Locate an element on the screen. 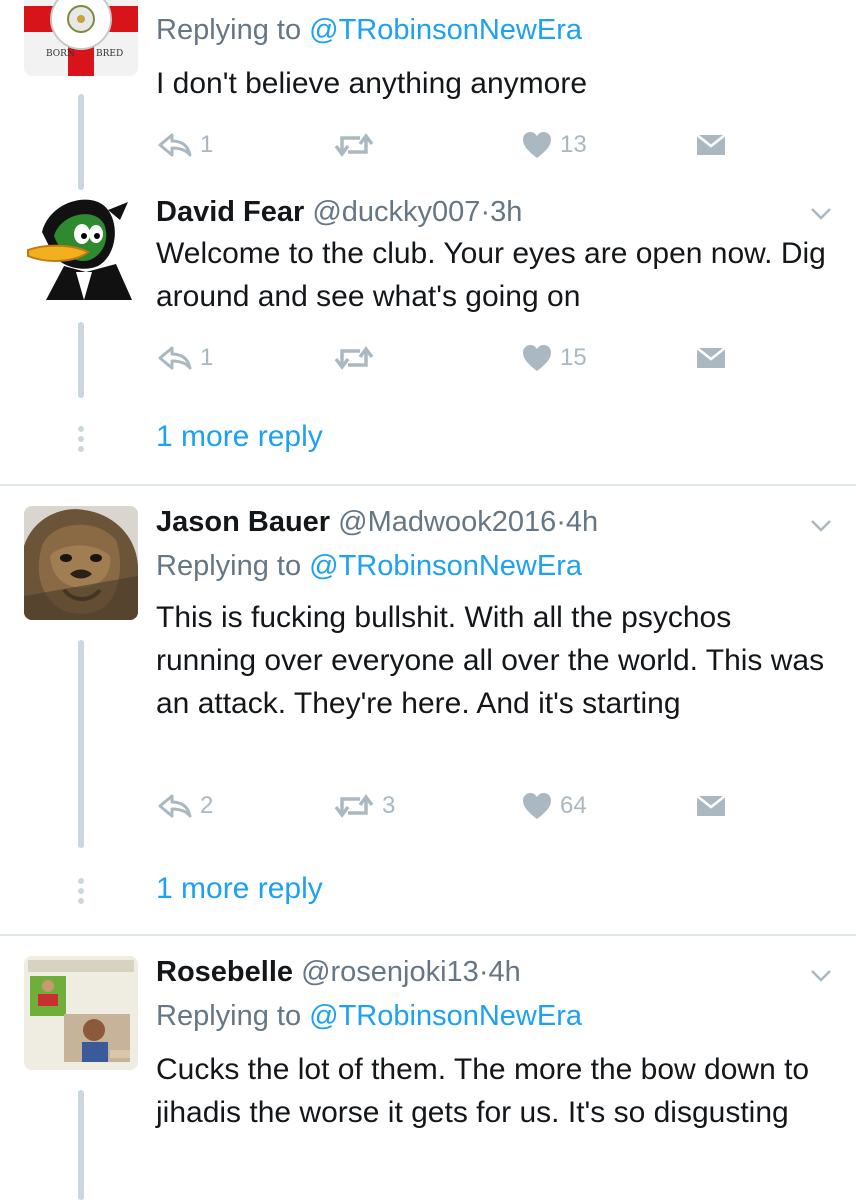 The image size is (856, 1200). display-name: Jason Bauer is located at coordinates (243, 522).